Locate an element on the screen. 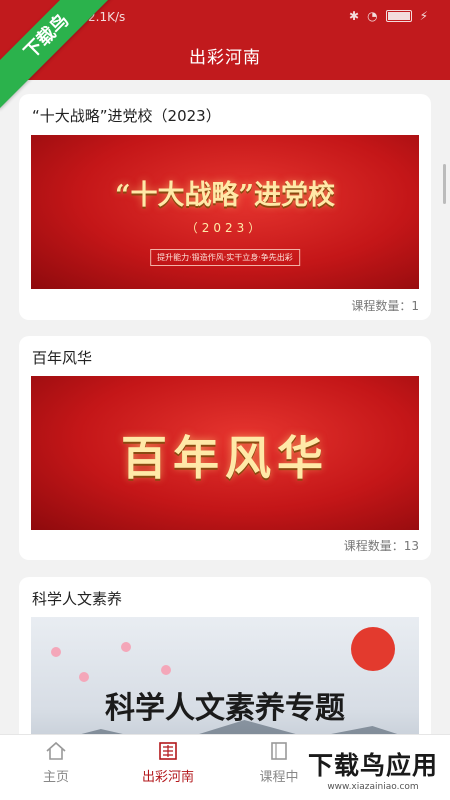  status-icons: ✱ ◔ ⚡ is located at coordinates (388, 16).